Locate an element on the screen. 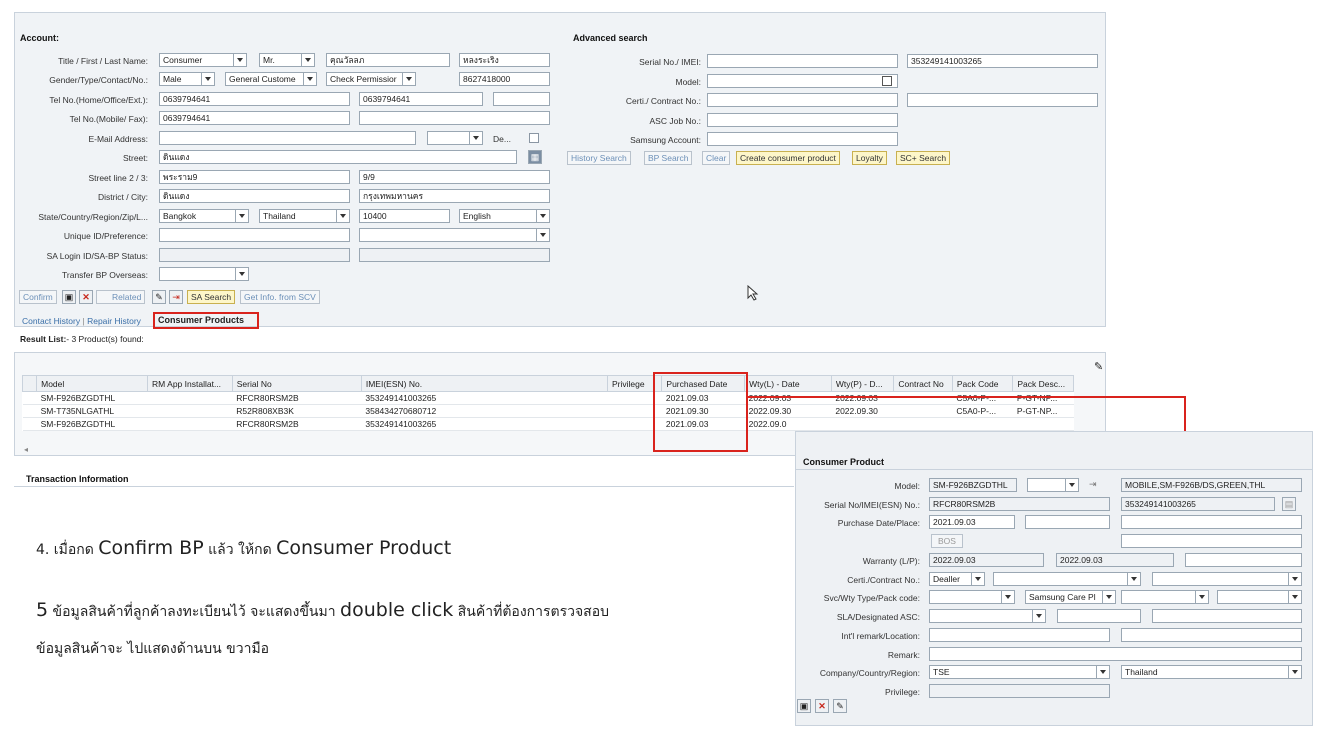  salutation-select: Mr. is located at coordinates (287, 60).